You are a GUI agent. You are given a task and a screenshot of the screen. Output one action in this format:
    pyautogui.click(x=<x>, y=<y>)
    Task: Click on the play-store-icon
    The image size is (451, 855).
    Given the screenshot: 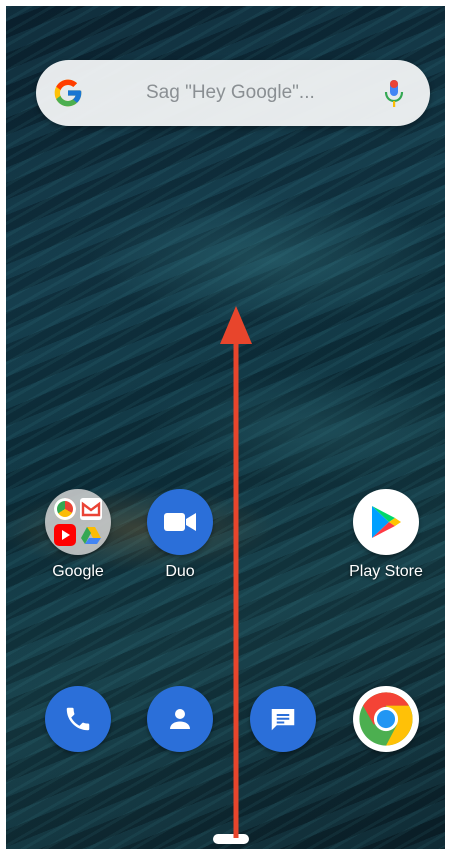 What is the action you would take?
    pyautogui.click(x=386, y=522)
    